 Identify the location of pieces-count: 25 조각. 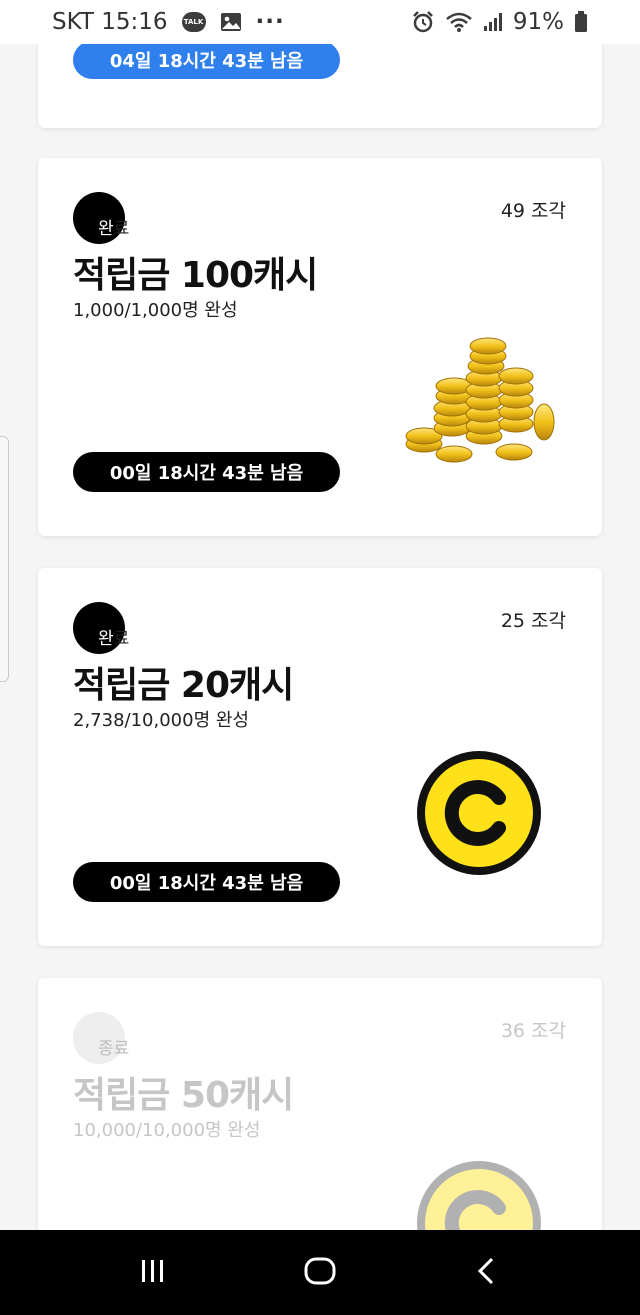
(533, 621).